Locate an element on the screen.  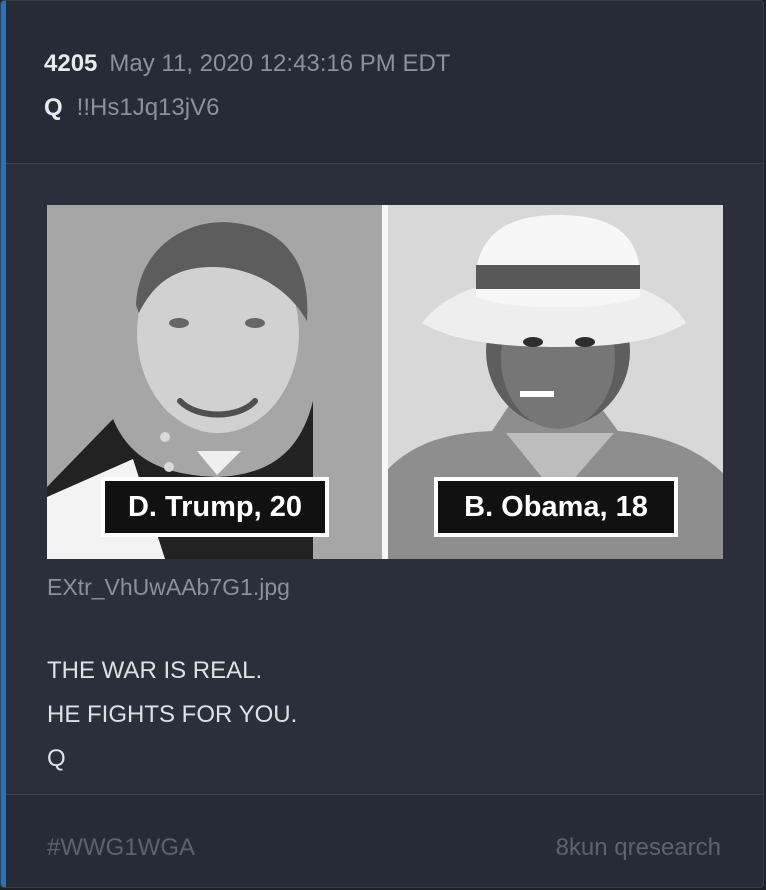
post-meta: 4205 May 11, 2020 12:43:16 PM EDT is located at coordinates (247, 64).